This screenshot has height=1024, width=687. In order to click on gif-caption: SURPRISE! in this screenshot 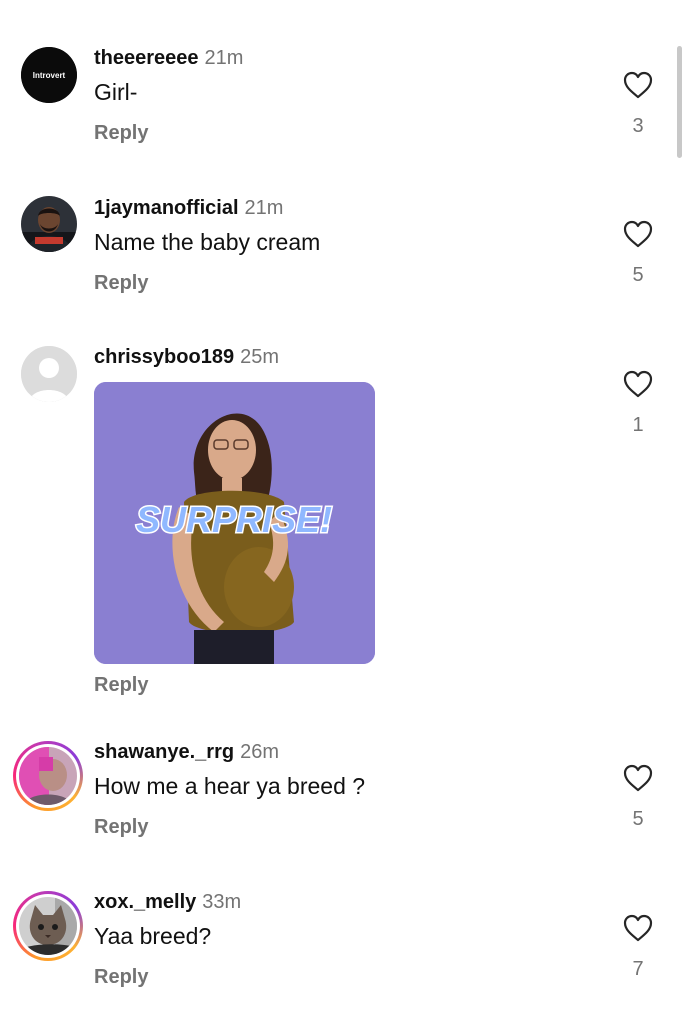, I will do `click(234, 519)`.